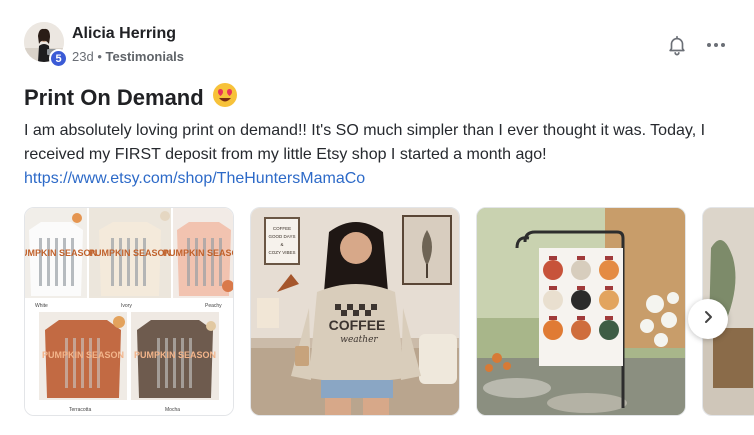 This screenshot has width=754, height=435. What do you see at coordinates (282, 236) in the screenshot?
I see `poster-line-2: GOOD DAYS` at bounding box center [282, 236].